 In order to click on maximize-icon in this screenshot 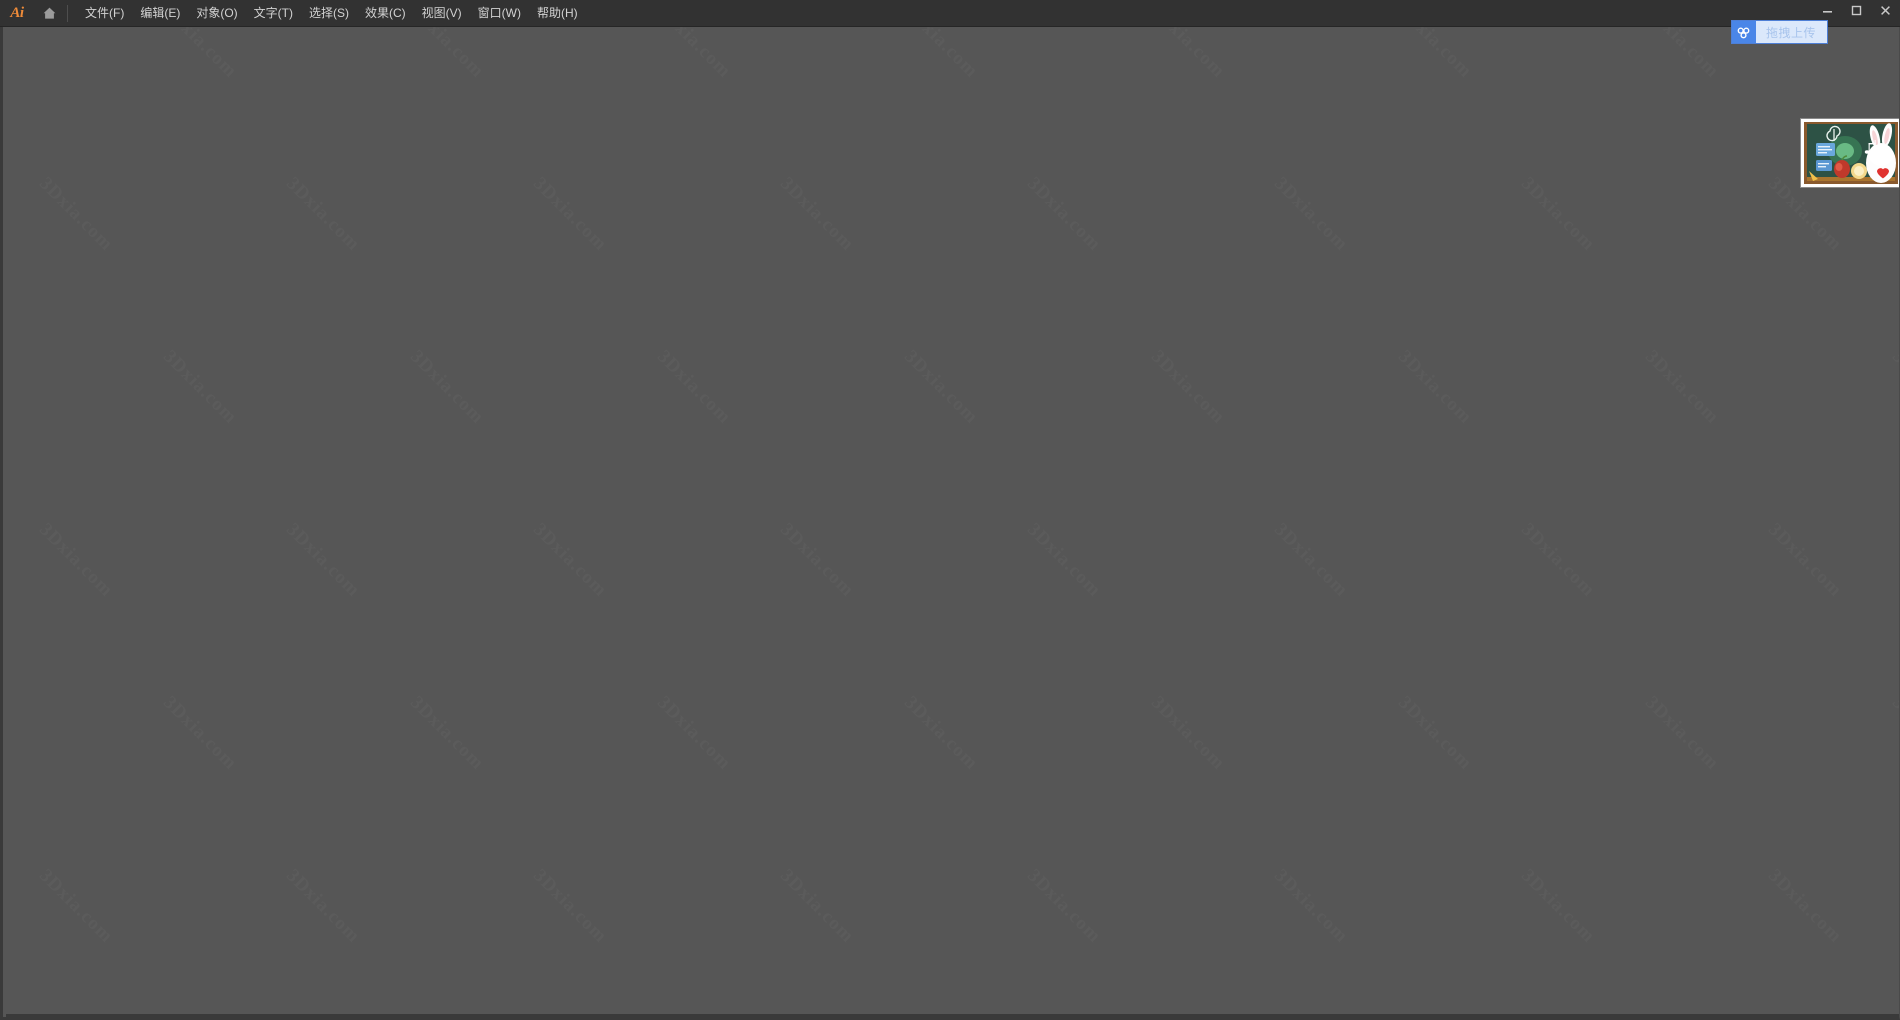, I will do `click(1856, 10)`.